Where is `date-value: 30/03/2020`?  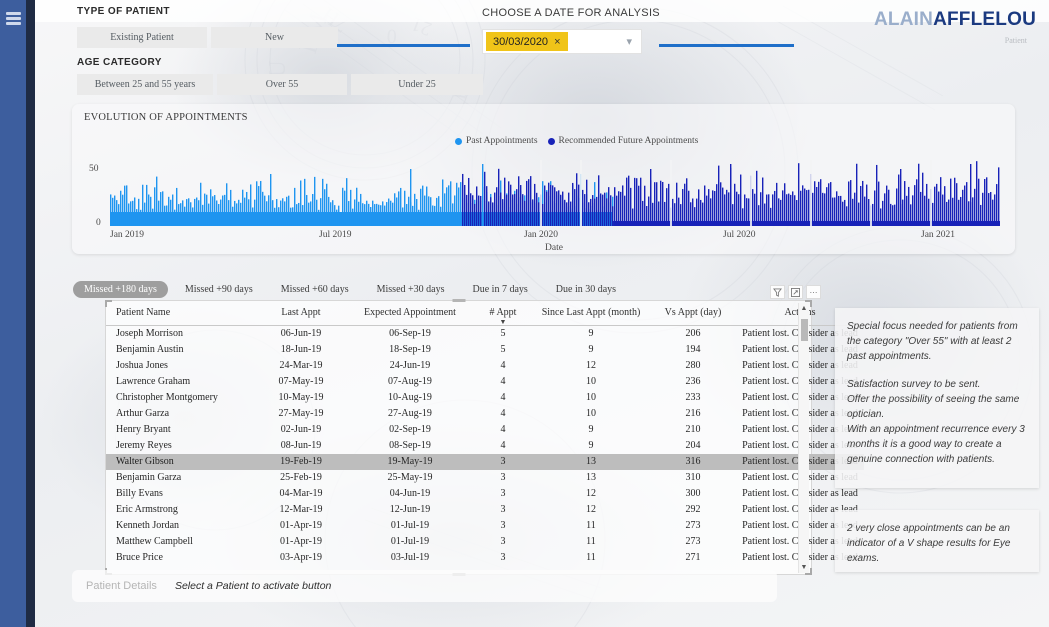 date-value: 30/03/2020 is located at coordinates (521, 41).